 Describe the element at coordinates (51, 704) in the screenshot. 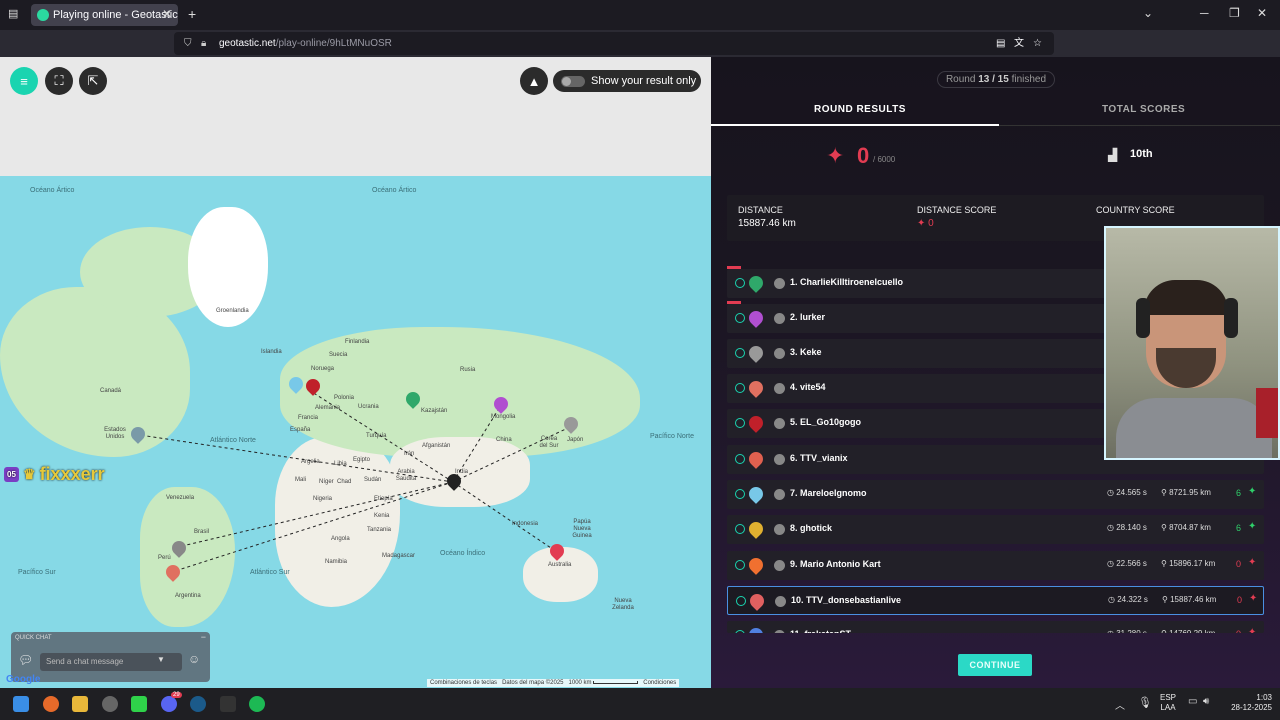

I see `firefox-icon` at that location.